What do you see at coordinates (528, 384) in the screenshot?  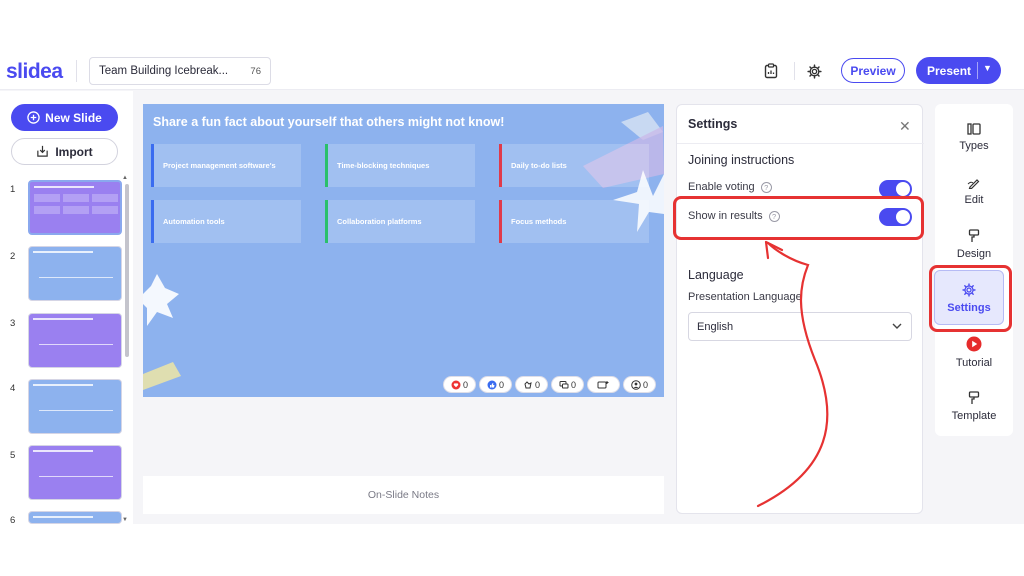 I see `clap-icon` at bounding box center [528, 384].